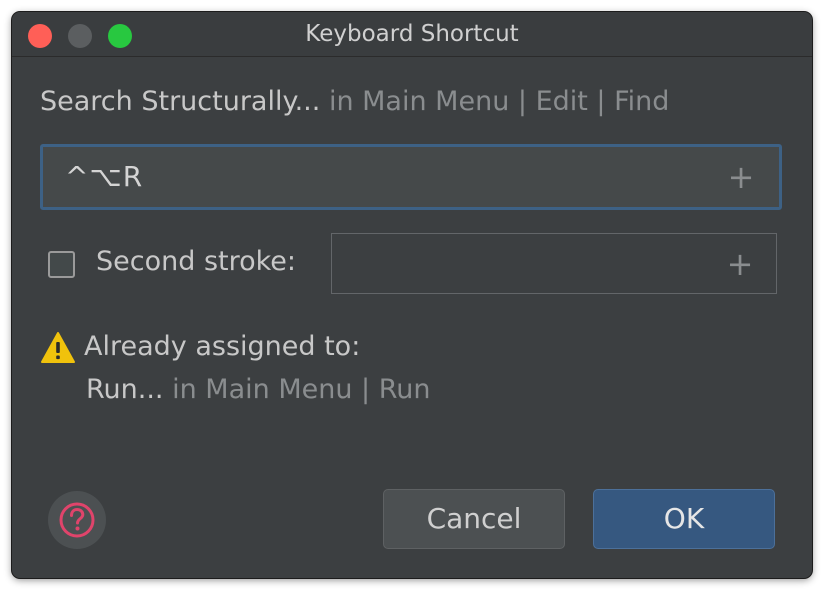 The image size is (824, 590). Describe the element at coordinates (61, 264) in the screenshot. I see `second-stroke-checkbox` at that location.